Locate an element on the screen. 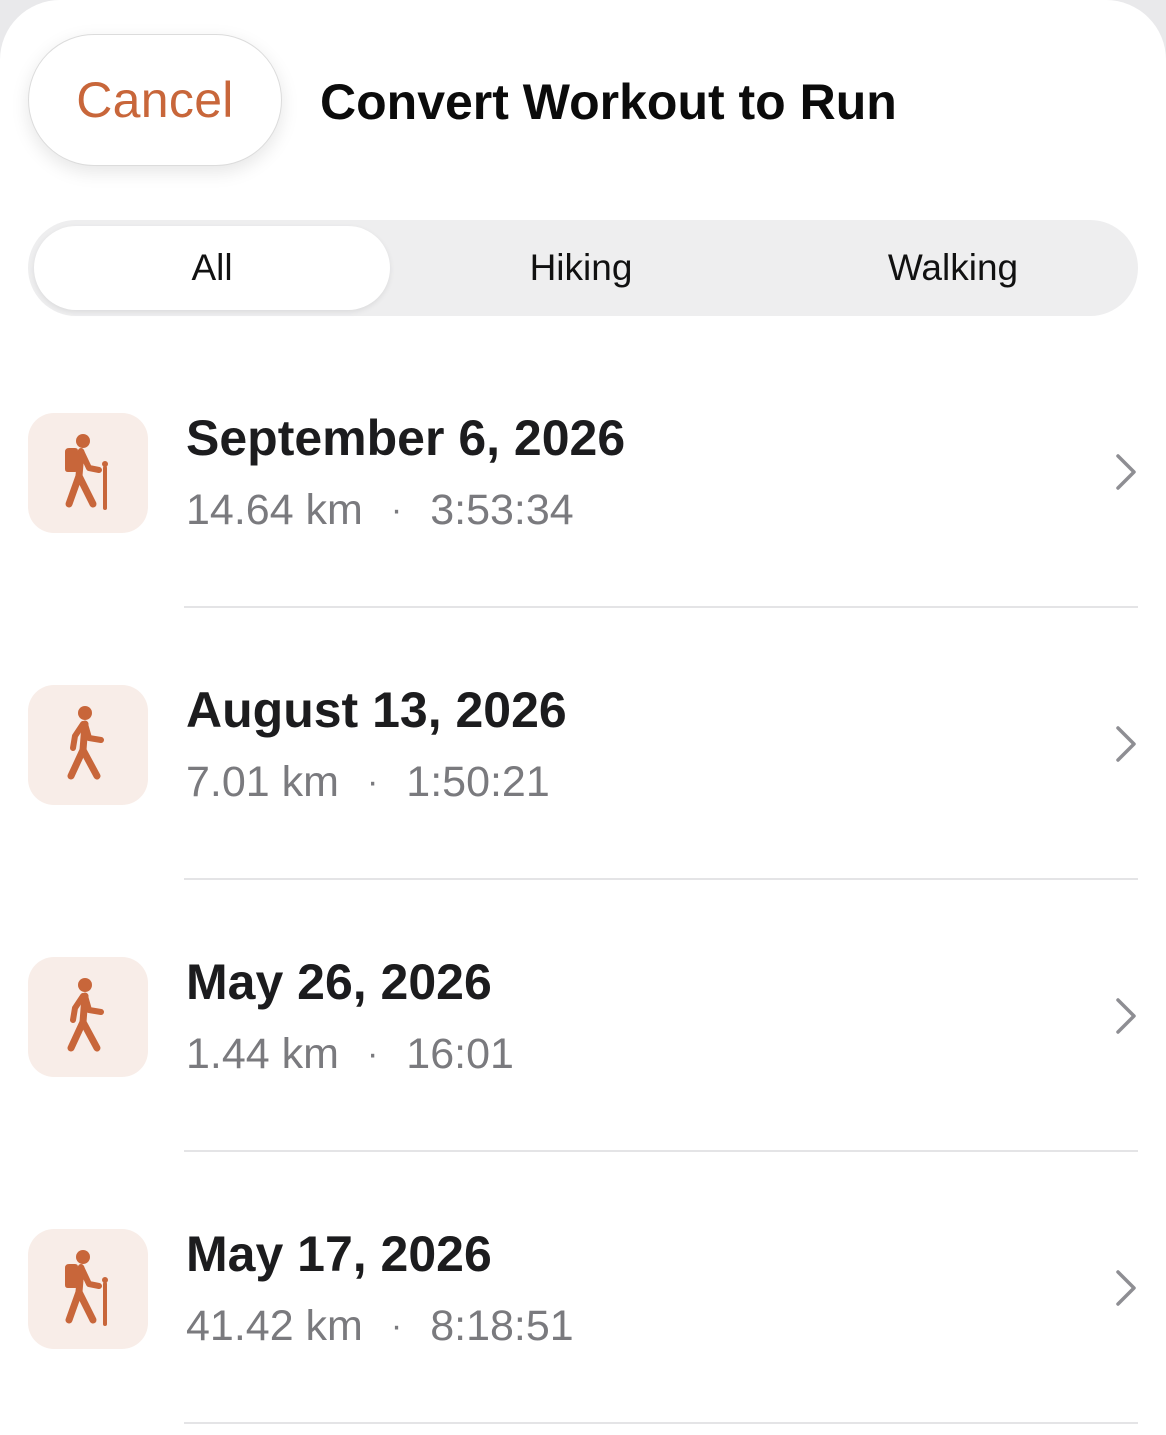 The image size is (1166, 1435). workout-stats: 41.42 km · 8:18:51 is located at coordinates (380, 1326).